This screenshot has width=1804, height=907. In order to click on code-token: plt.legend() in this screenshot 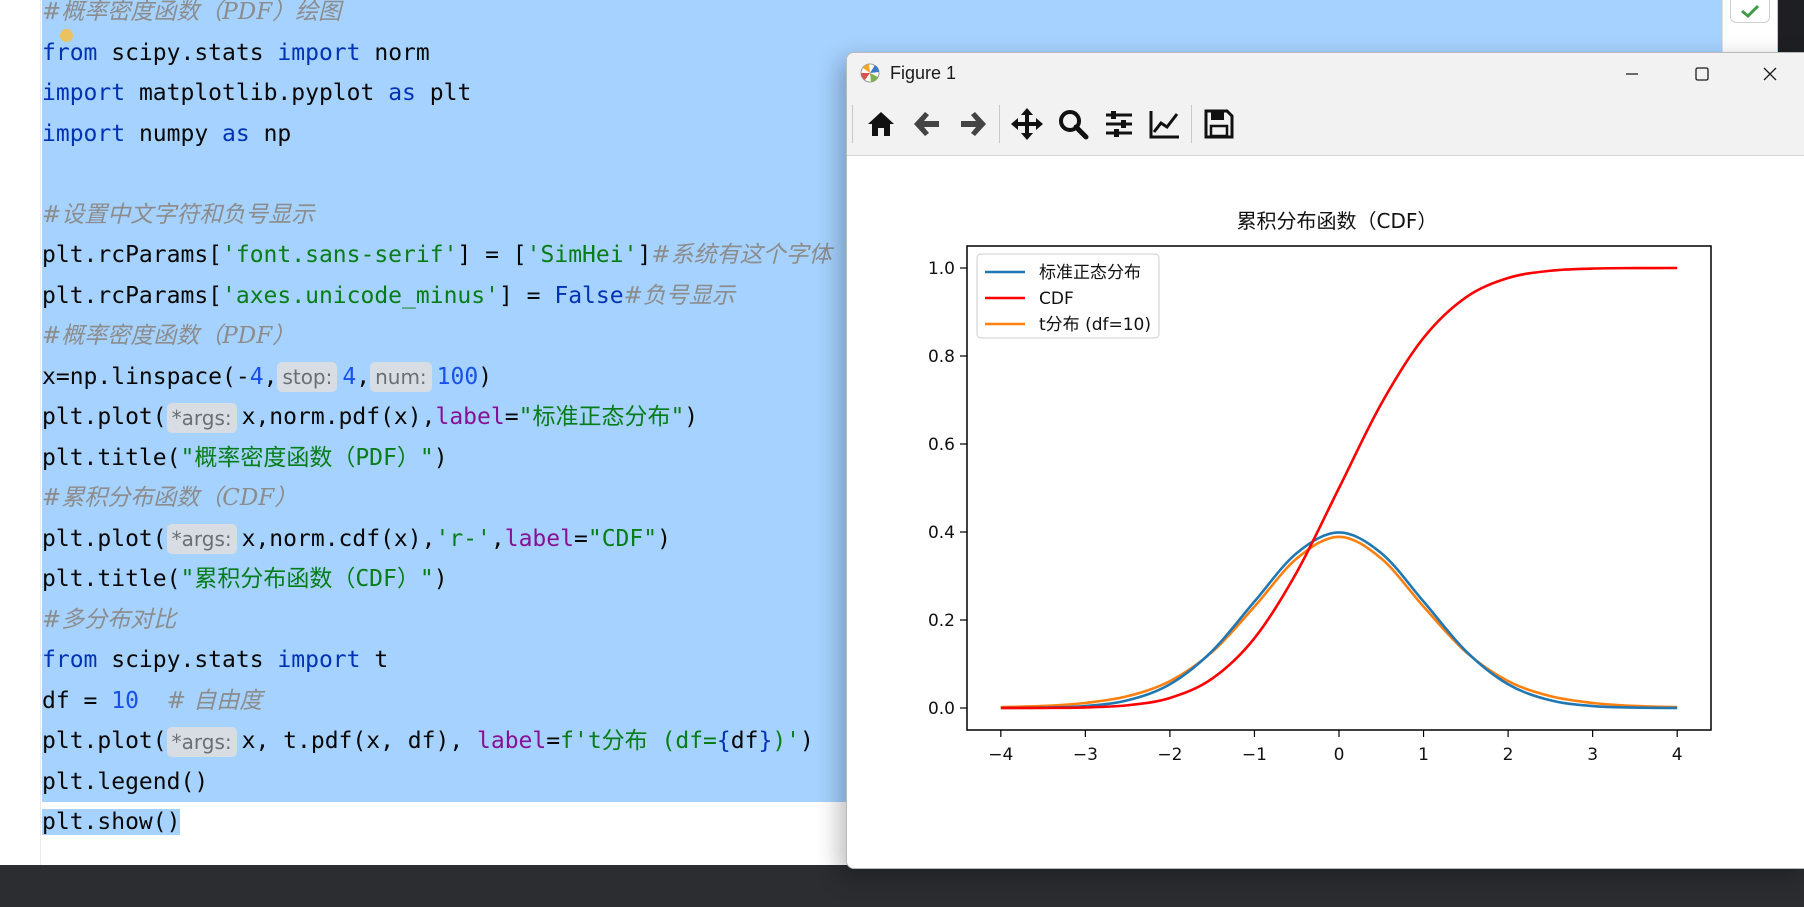, I will do `click(125, 781)`.